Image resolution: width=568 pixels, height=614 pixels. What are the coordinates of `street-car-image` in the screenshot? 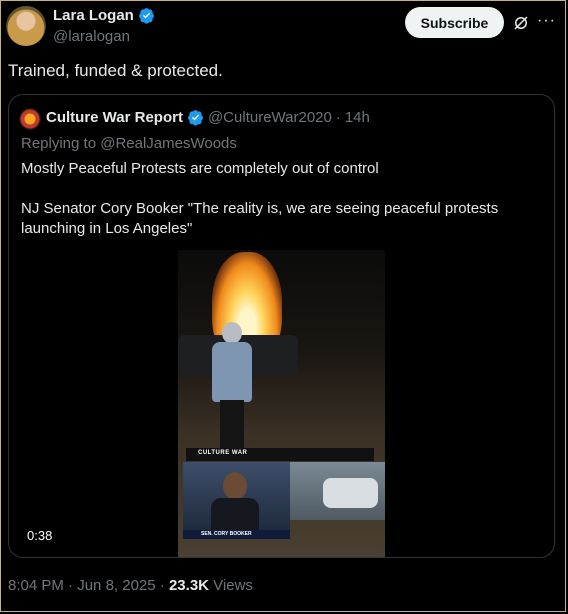 It's located at (350, 493).